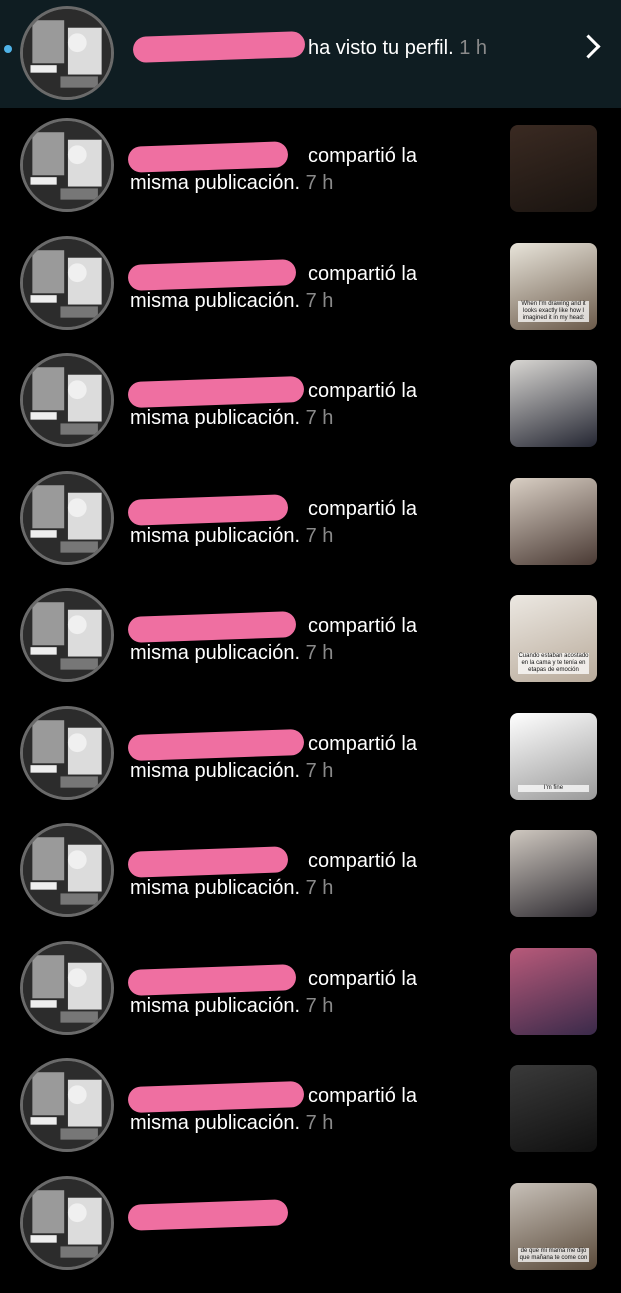  What do you see at coordinates (588, 46) in the screenshot?
I see `chevron-right-icon` at bounding box center [588, 46].